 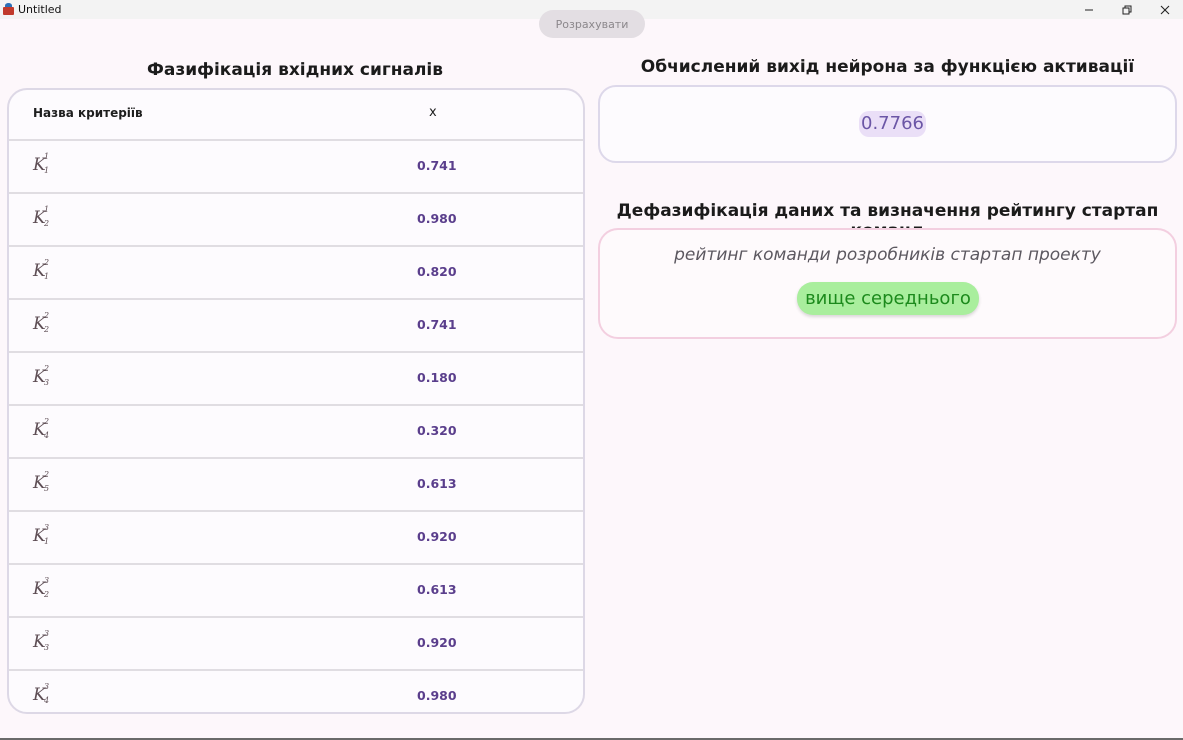 I want to click on neuron-output-value: 0.7766, so click(x=892, y=124).